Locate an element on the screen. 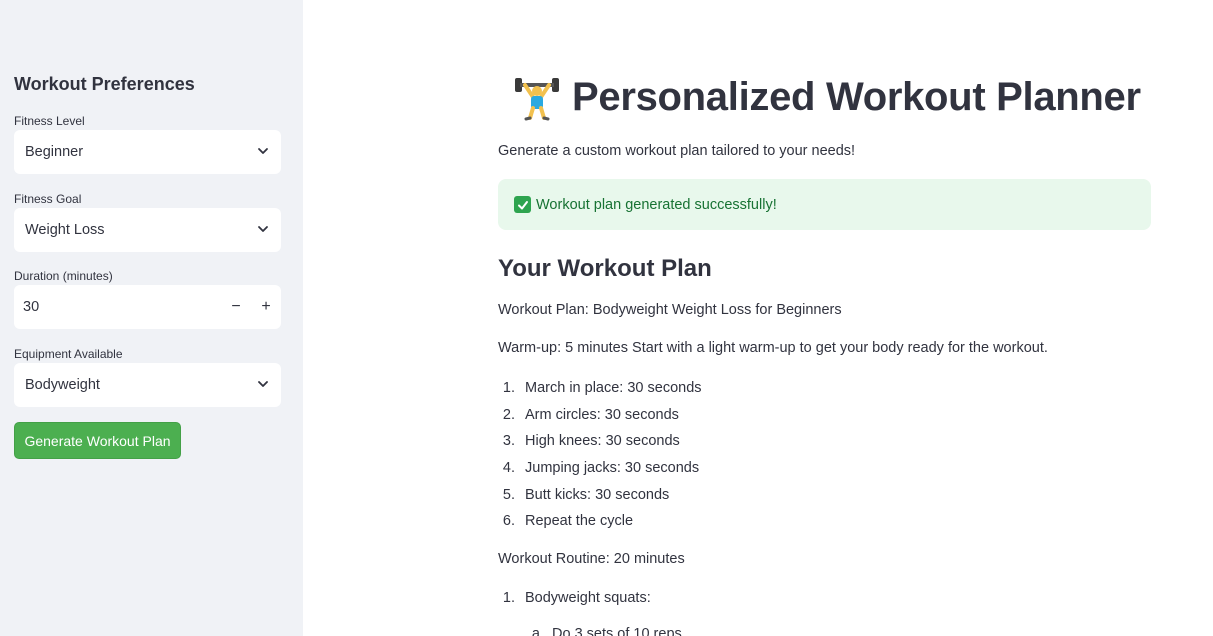  list-item-text: High knees: 30 seconds is located at coordinates (602, 441).